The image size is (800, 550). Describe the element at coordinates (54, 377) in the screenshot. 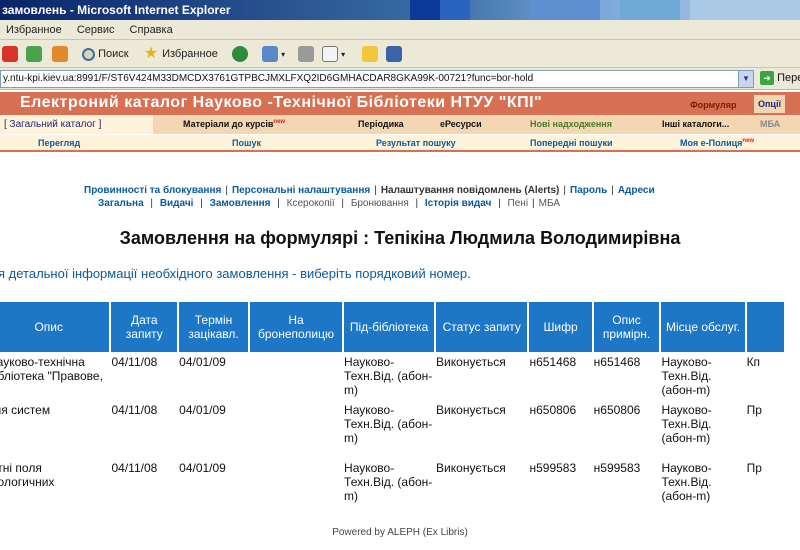

I see `cell-description: Науково-технічна бібліотека "Правове,` at that location.